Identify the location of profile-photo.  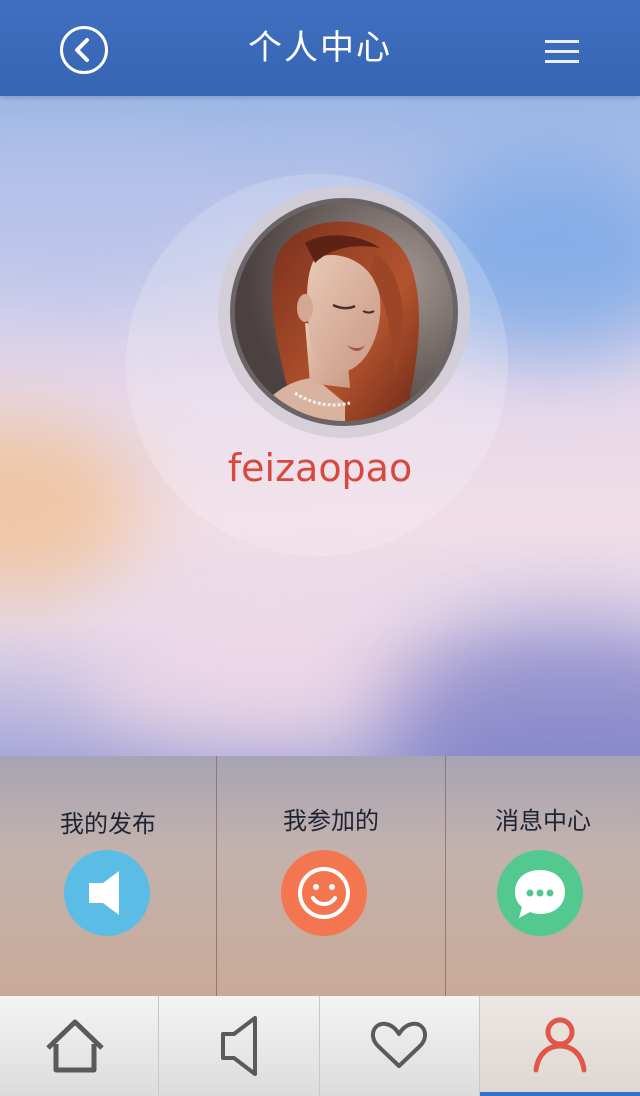
(344, 312).